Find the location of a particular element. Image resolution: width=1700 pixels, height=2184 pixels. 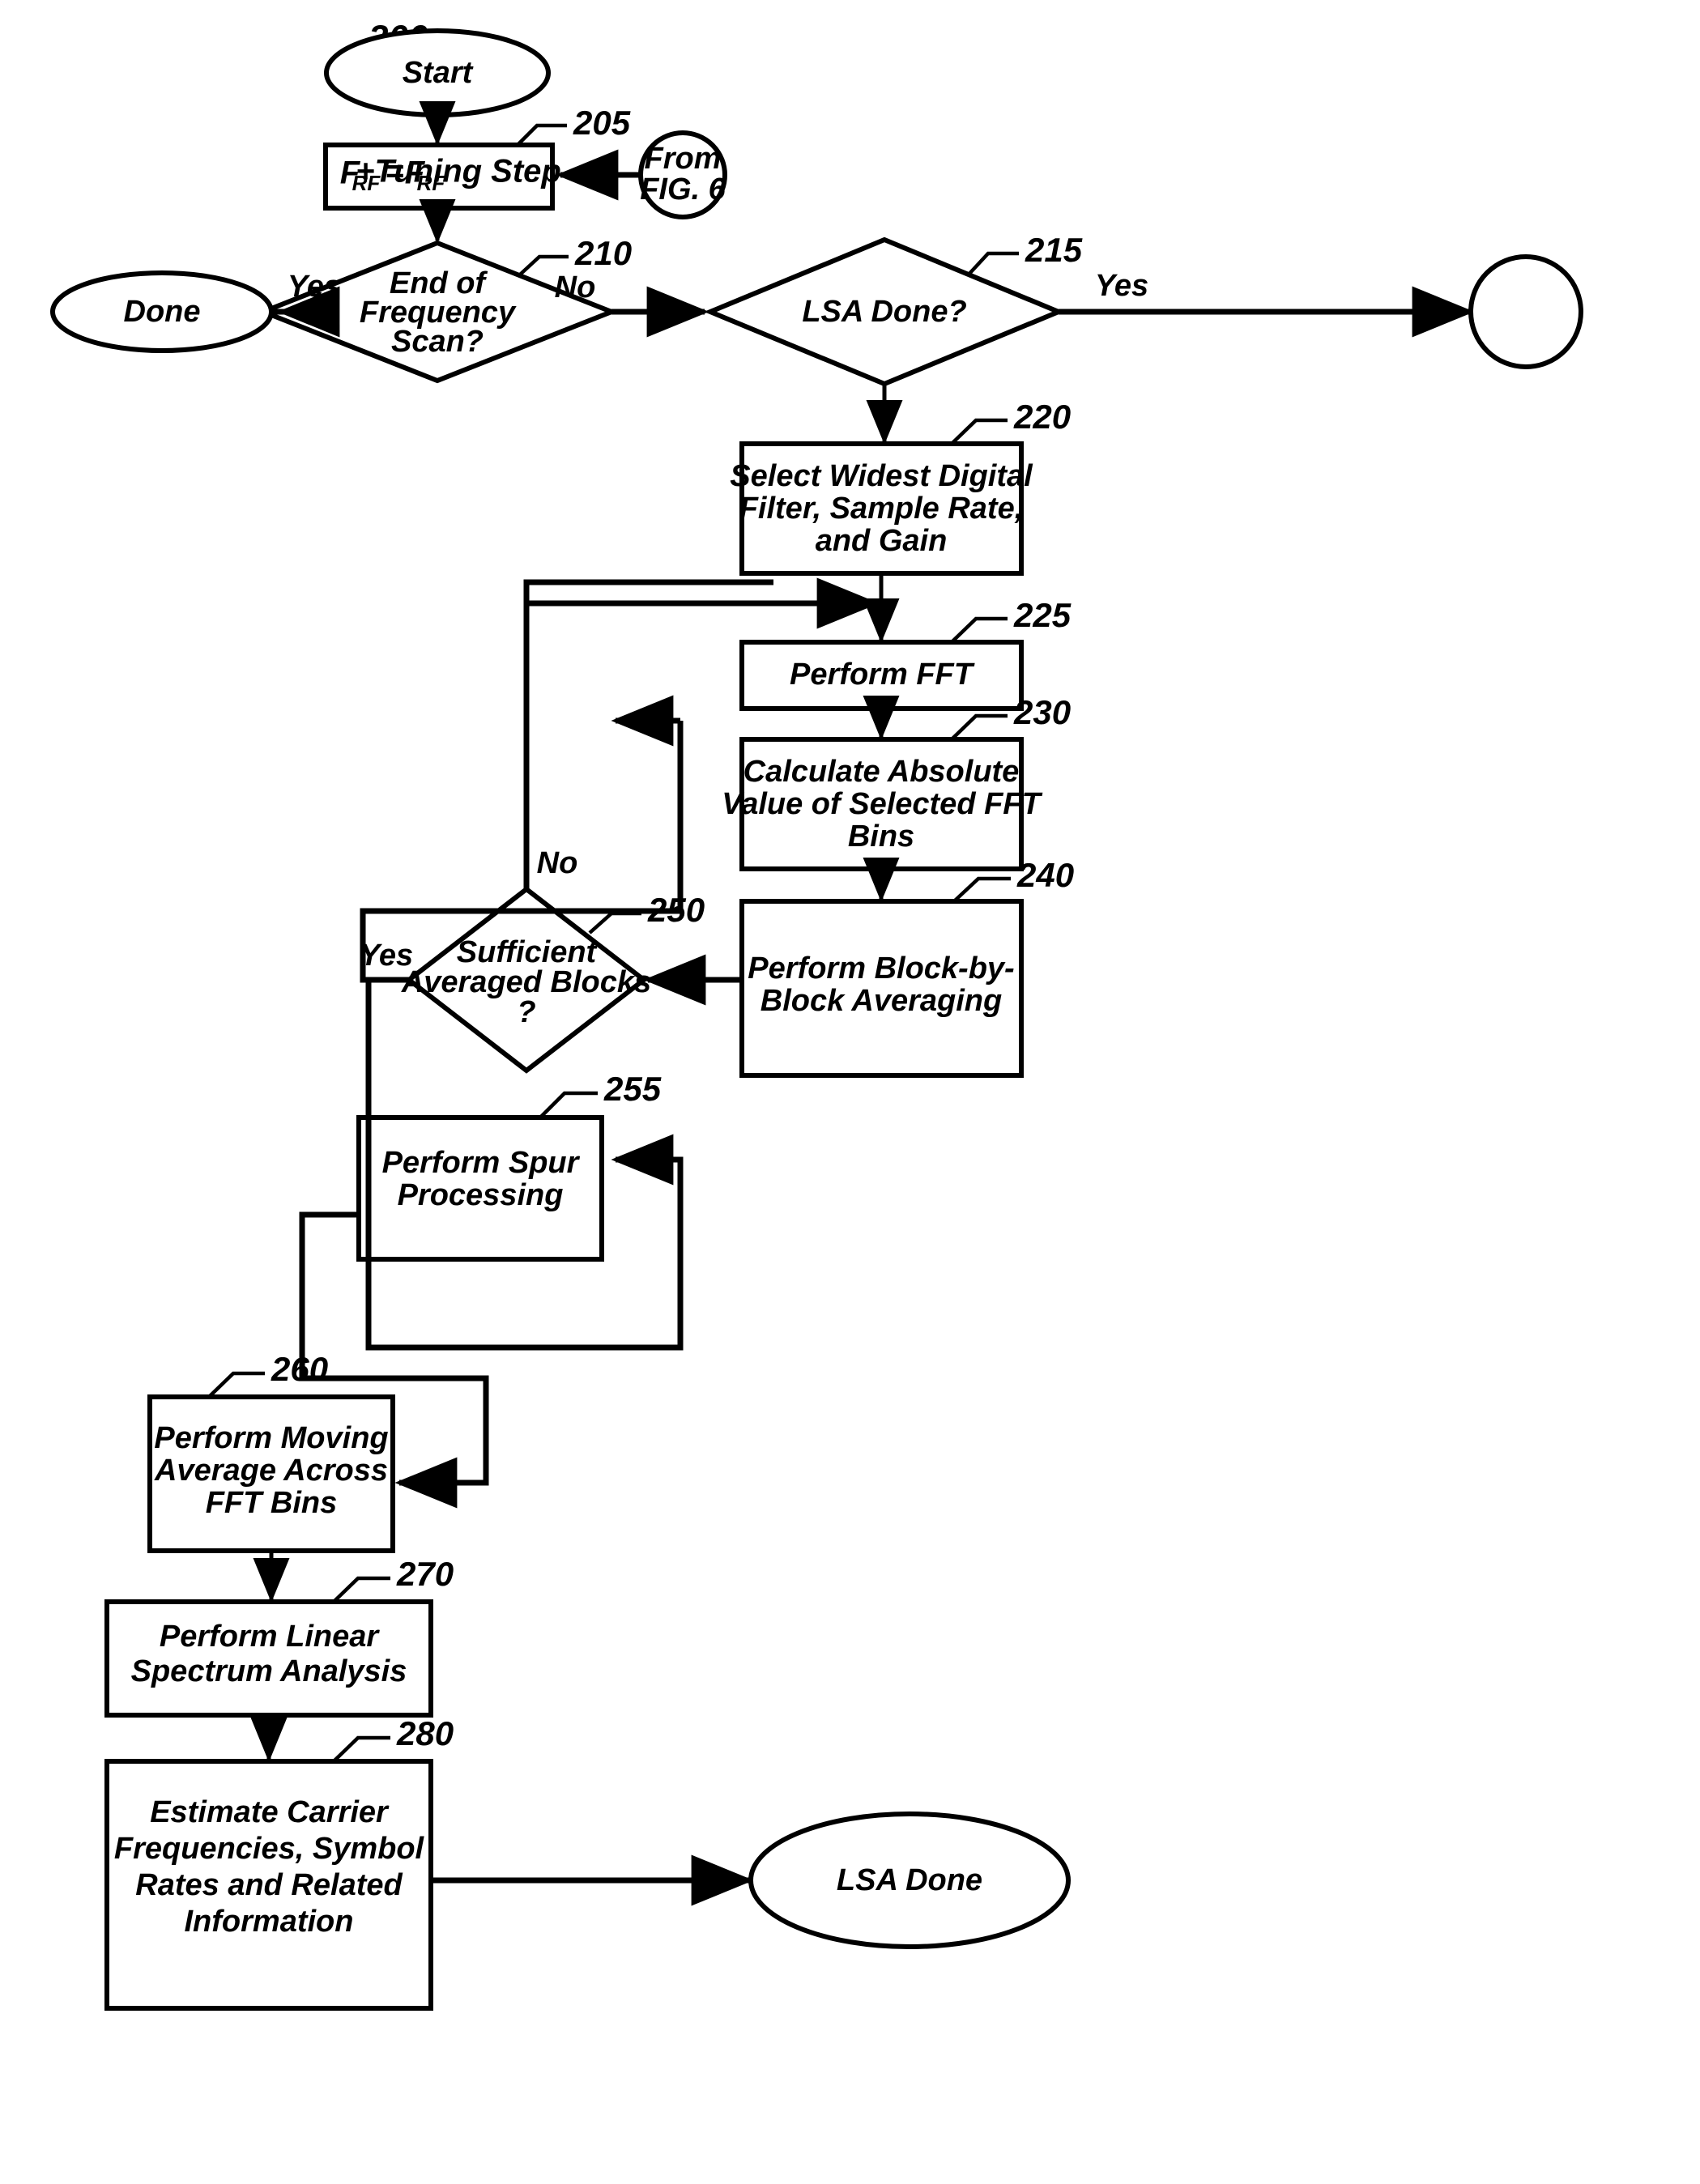

node-step240-line1: Perform Block-by- is located at coordinates (881, 969).